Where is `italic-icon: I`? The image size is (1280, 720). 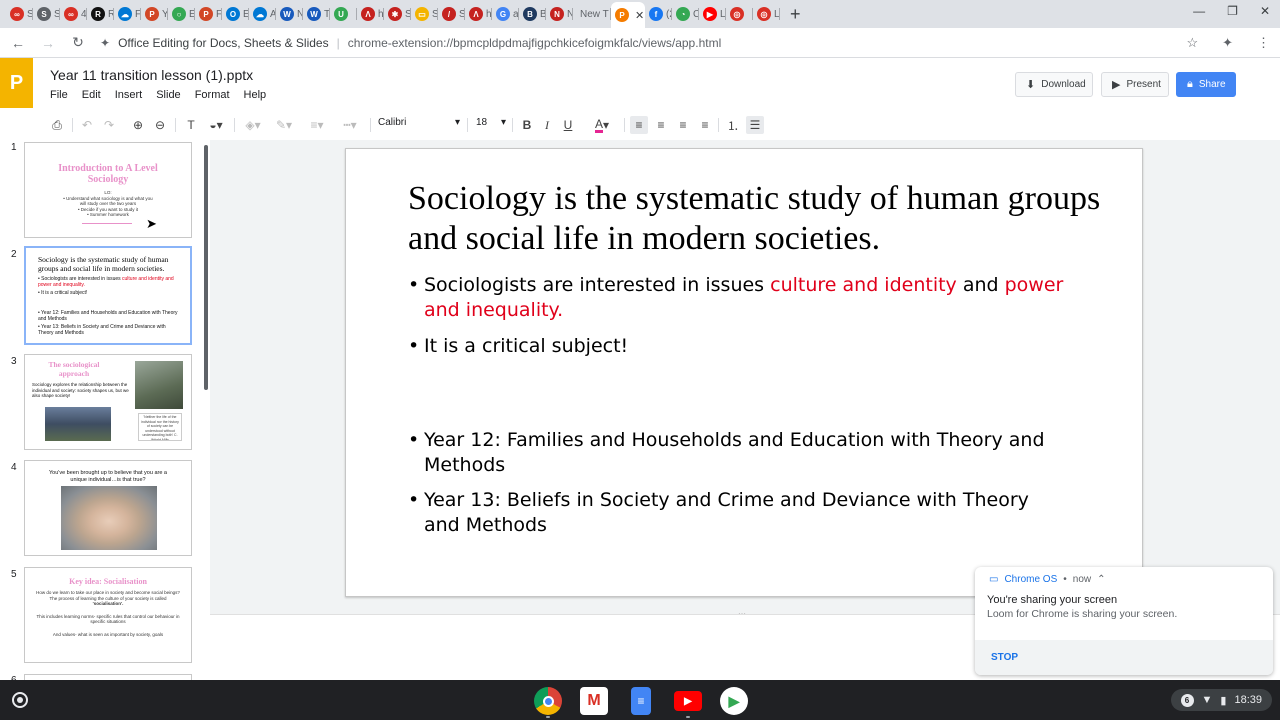
italic-icon: I is located at coordinates (547, 125).